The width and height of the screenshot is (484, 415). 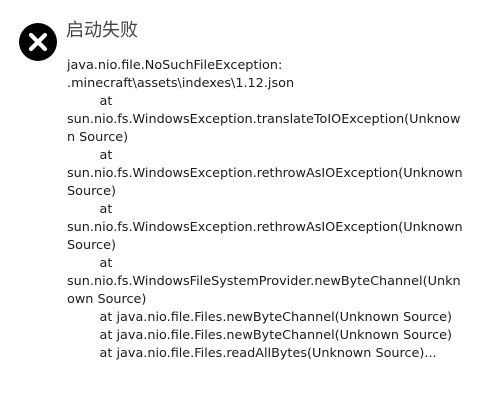 What do you see at coordinates (38, 42) in the screenshot?
I see `error-x-icon` at bounding box center [38, 42].